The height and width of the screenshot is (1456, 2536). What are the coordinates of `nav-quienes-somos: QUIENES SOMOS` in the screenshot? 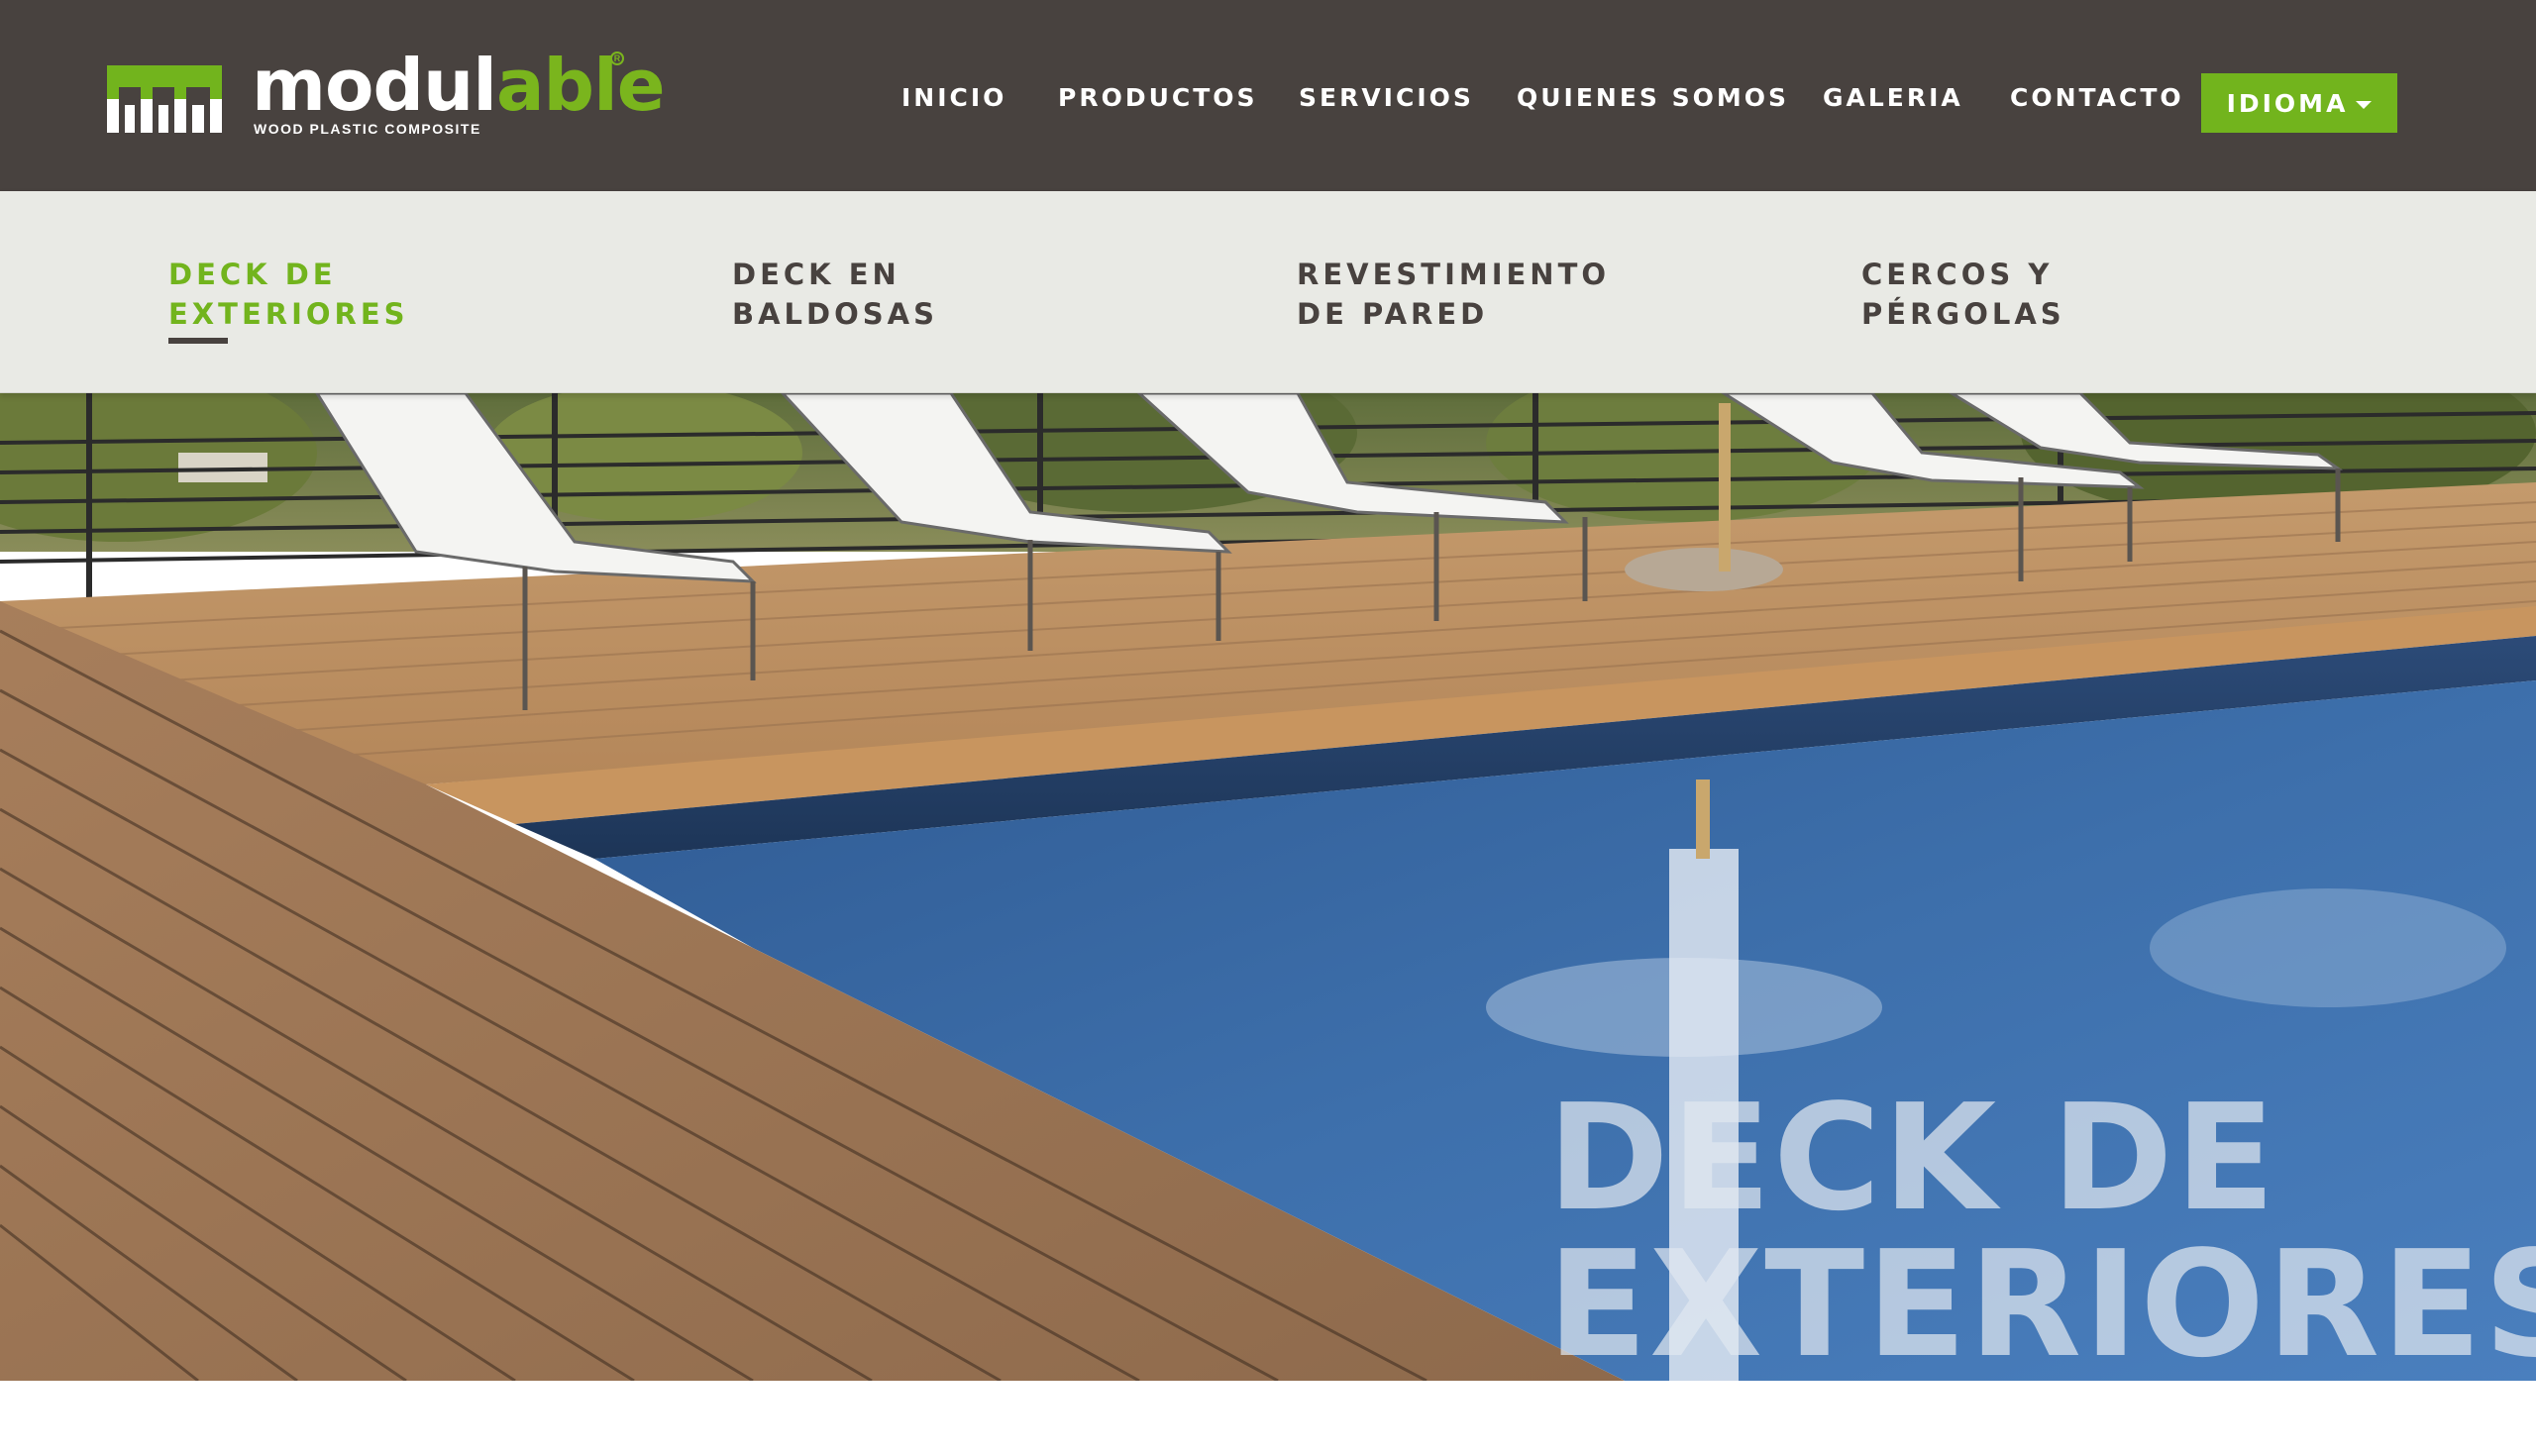 It's located at (1653, 97).